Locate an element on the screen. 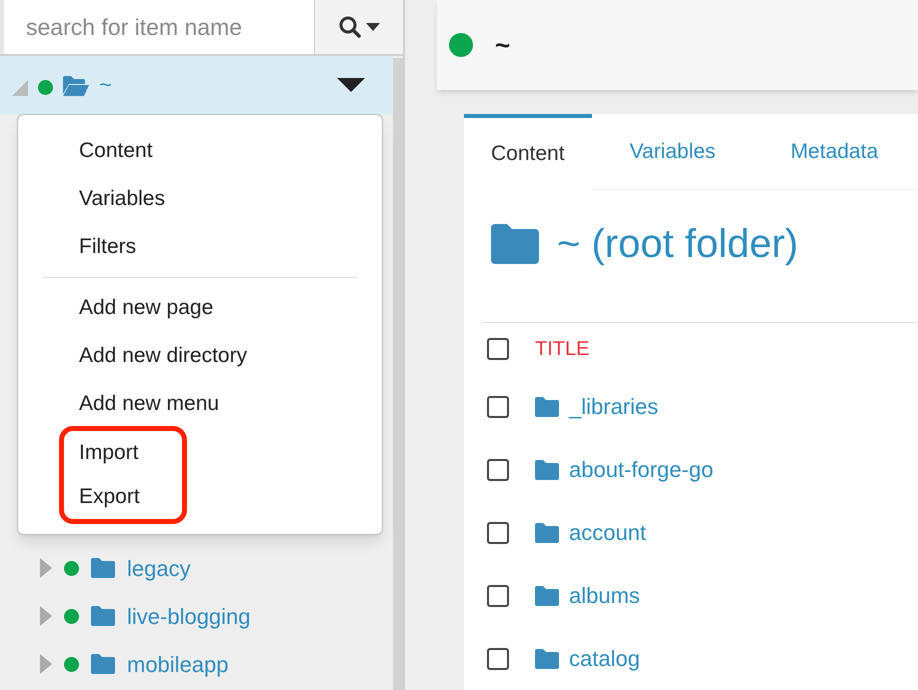  menu-item: Variables is located at coordinates (200, 199).